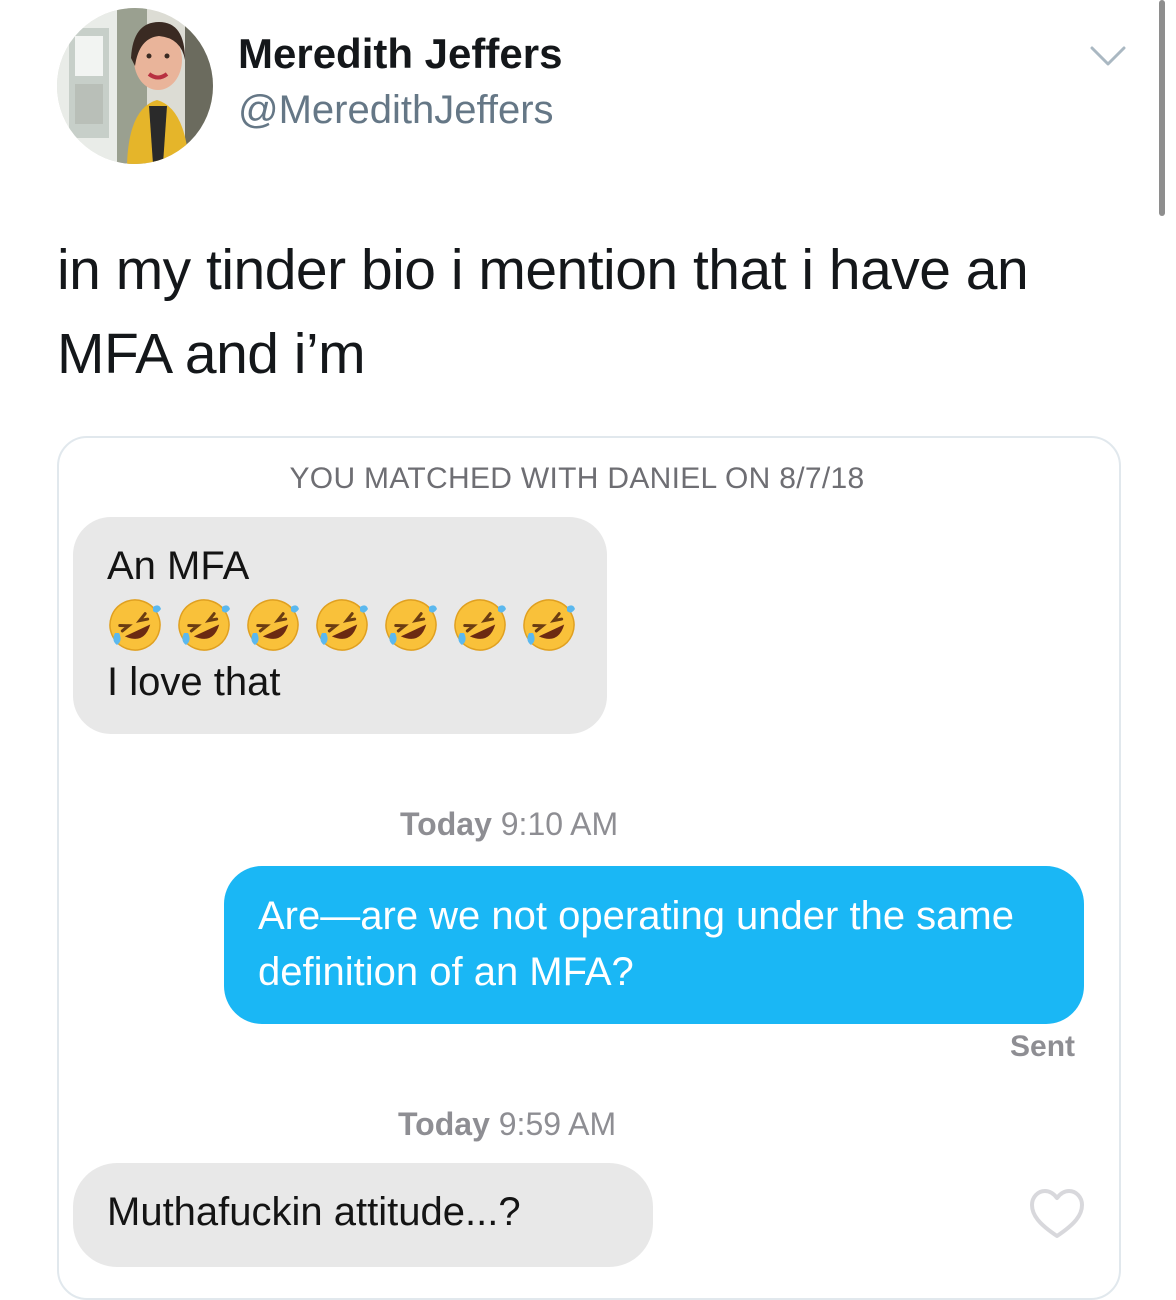  What do you see at coordinates (557, 1124) in the screenshot?
I see `timestamp-time: 9:59 AM` at bounding box center [557, 1124].